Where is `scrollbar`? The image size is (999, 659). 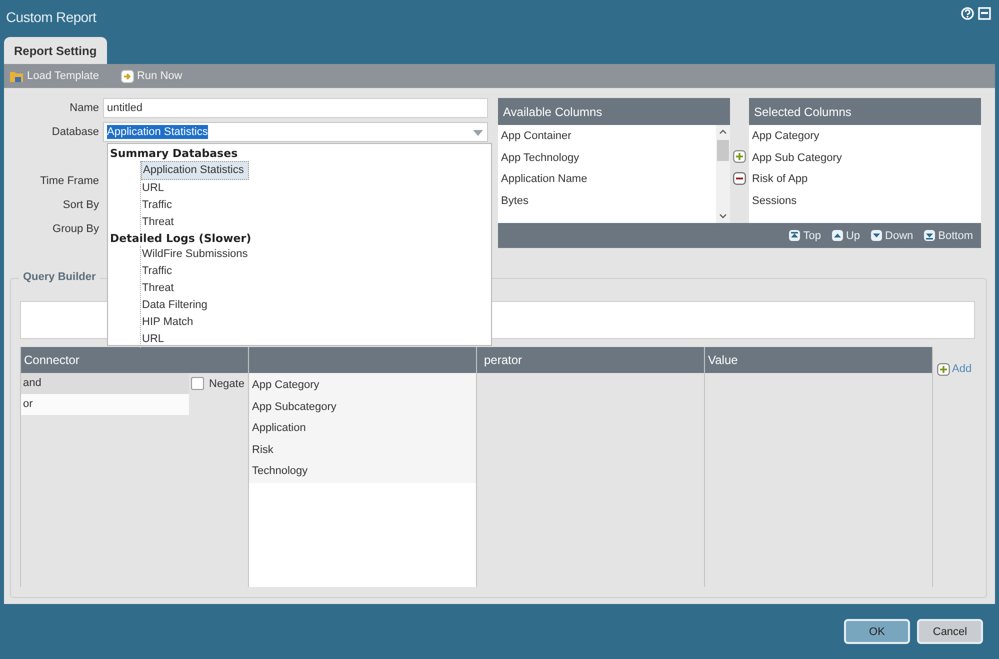 scrollbar is located at coordinates (723, 174).